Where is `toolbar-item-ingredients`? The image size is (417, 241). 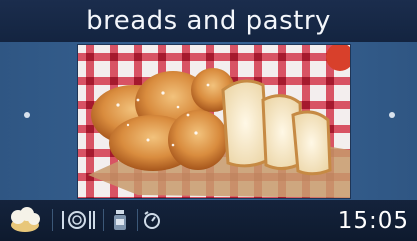 toolbar-item-ingredients is located at coordinates (120, 220).